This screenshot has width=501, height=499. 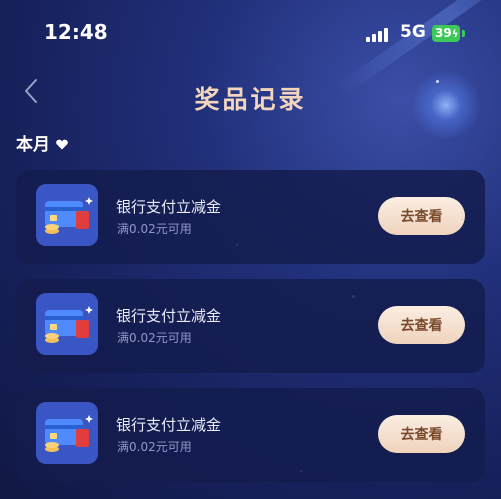 I want to click on battery-icon: 39ϟ, so click(x=446, y=33).